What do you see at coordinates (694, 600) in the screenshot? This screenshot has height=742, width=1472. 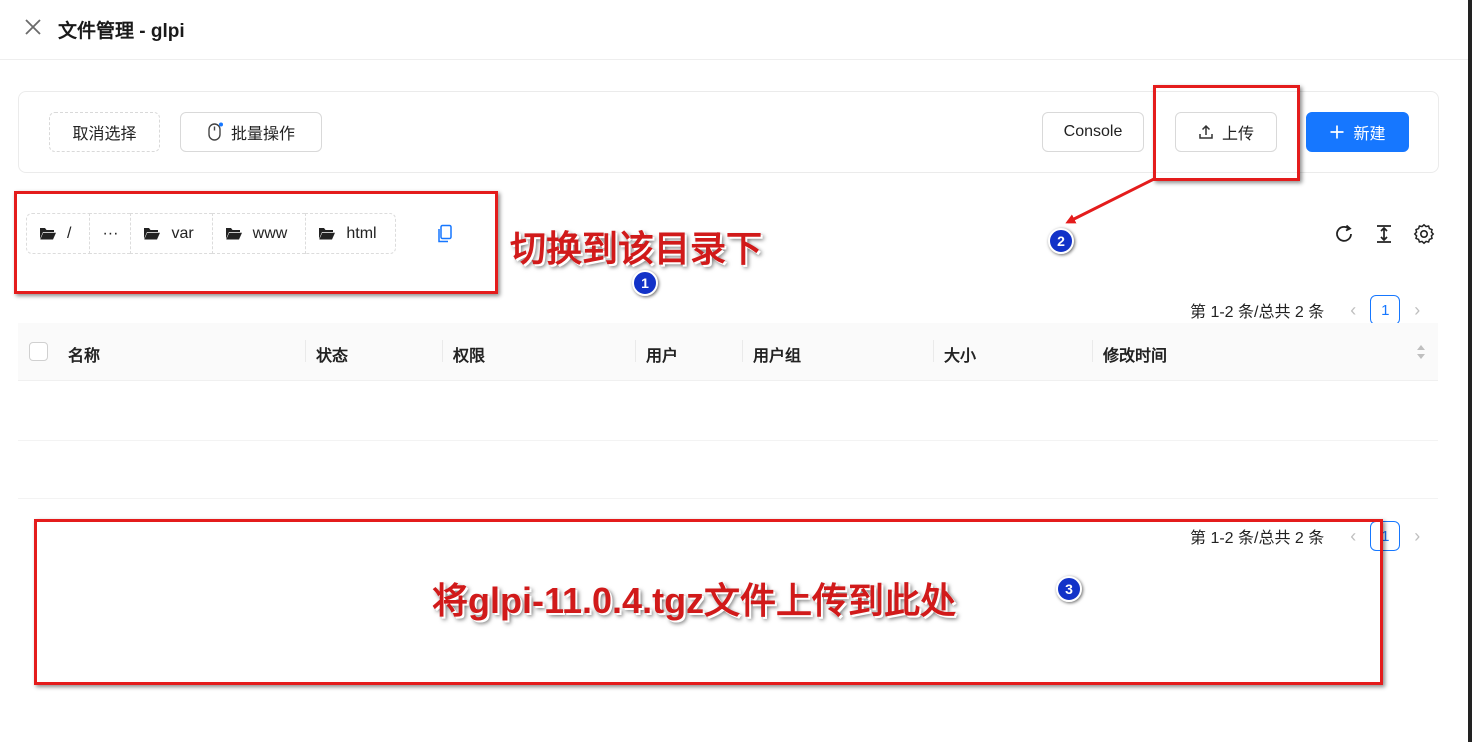 I see `annotation-text-step3: 将glpi-11.0.4.tgz文件上传到此处` at bounding box center [694, 600].